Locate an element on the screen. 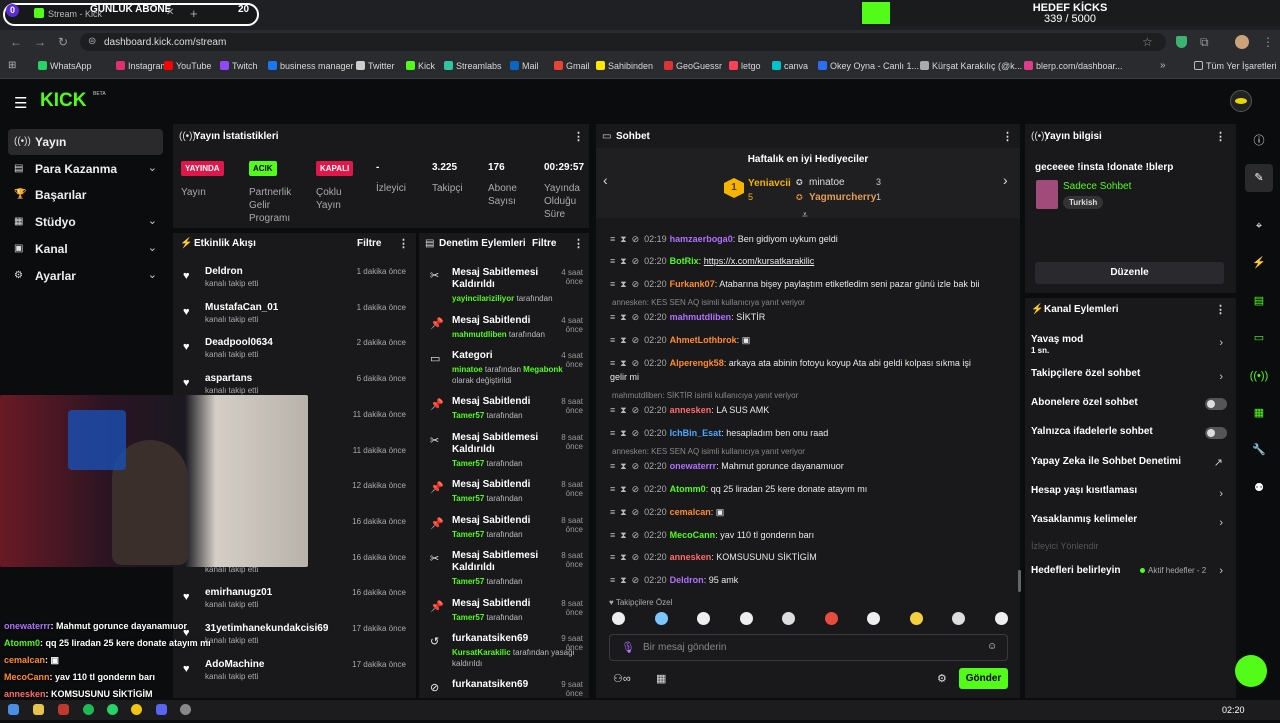 The height and width of the screenshot is (723, 1280). chat-message: ≡ ⧗ ⊘ 02:20 AhmetLothbrok: ▣ is located at coordinates (812, 340).